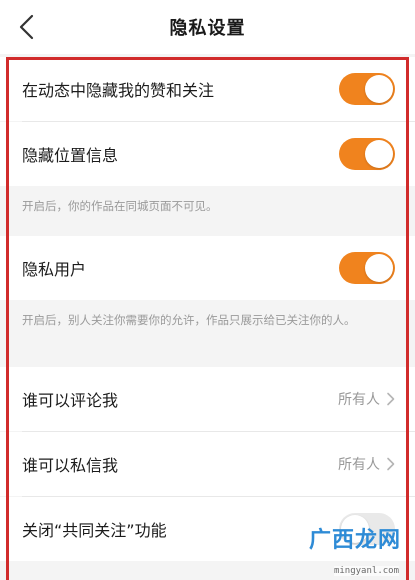 The height and width of the screenshot is (580, 415). I want to click on back-button, so click(27, 27).